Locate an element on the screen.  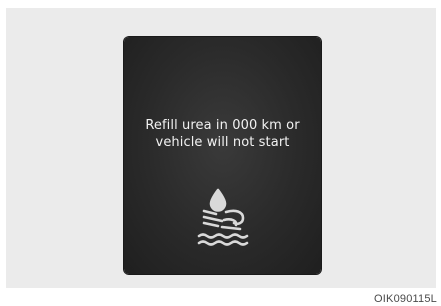
warning-message-line-2: vehicle will not start is located at coordinates (222, 142).